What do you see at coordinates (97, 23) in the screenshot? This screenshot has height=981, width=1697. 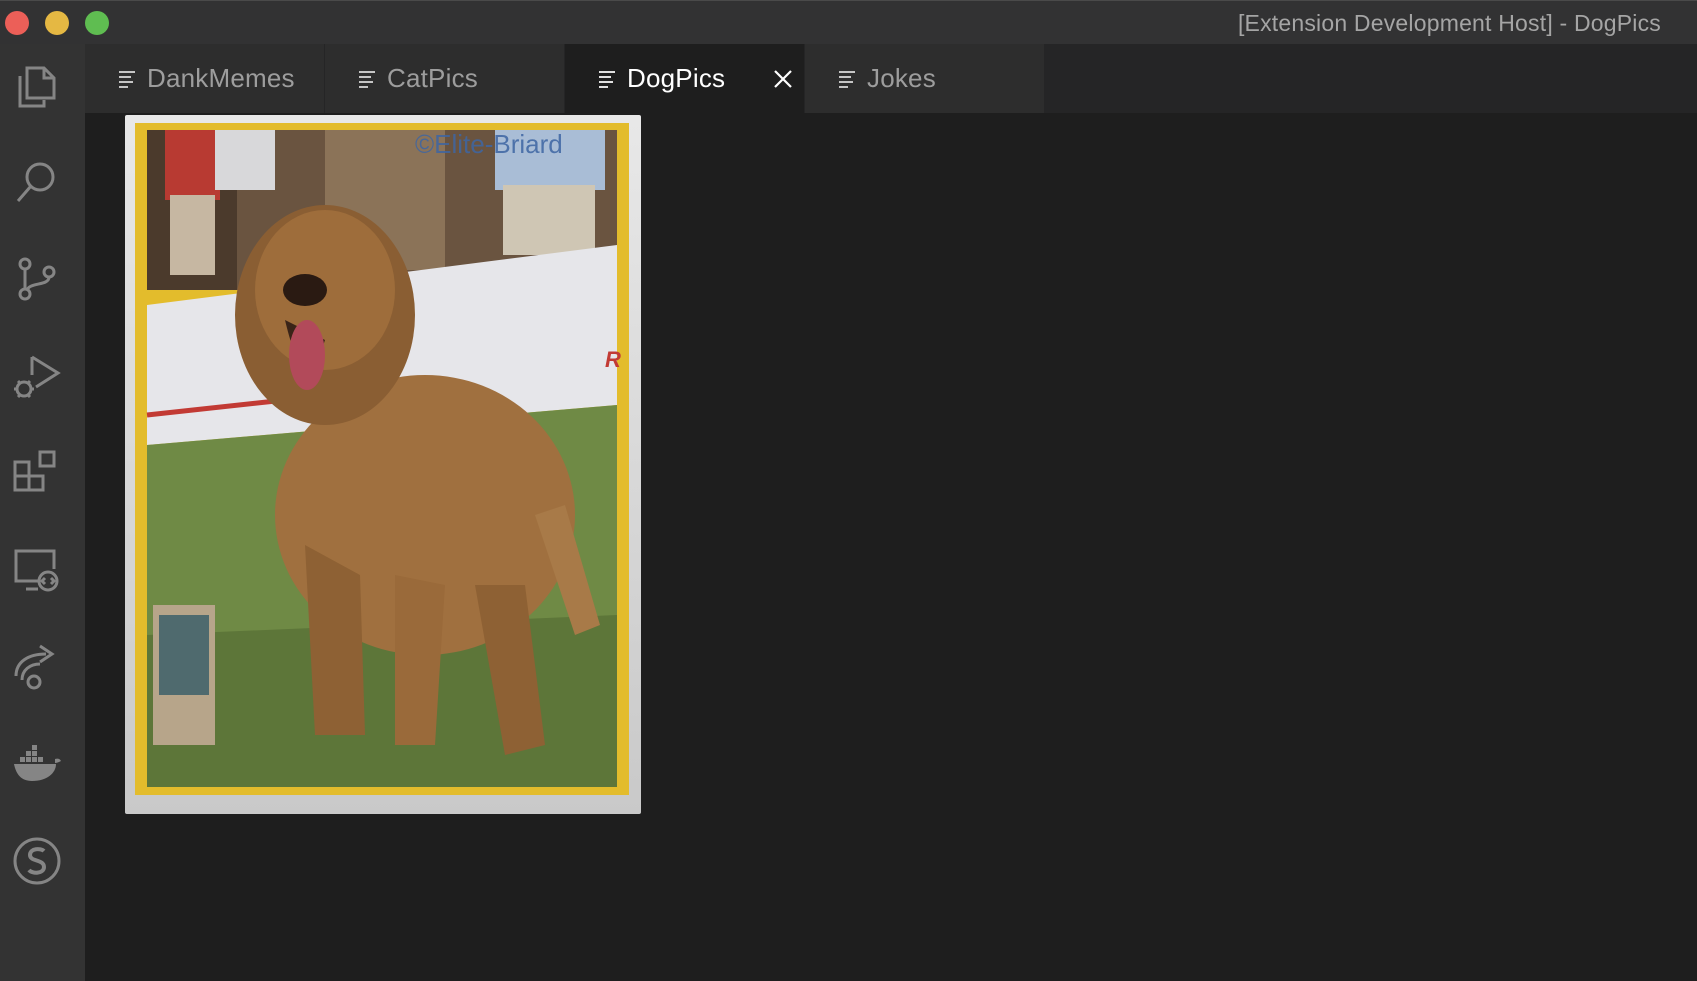 I see `maximize-window-button` at bounding box center [97, 23].